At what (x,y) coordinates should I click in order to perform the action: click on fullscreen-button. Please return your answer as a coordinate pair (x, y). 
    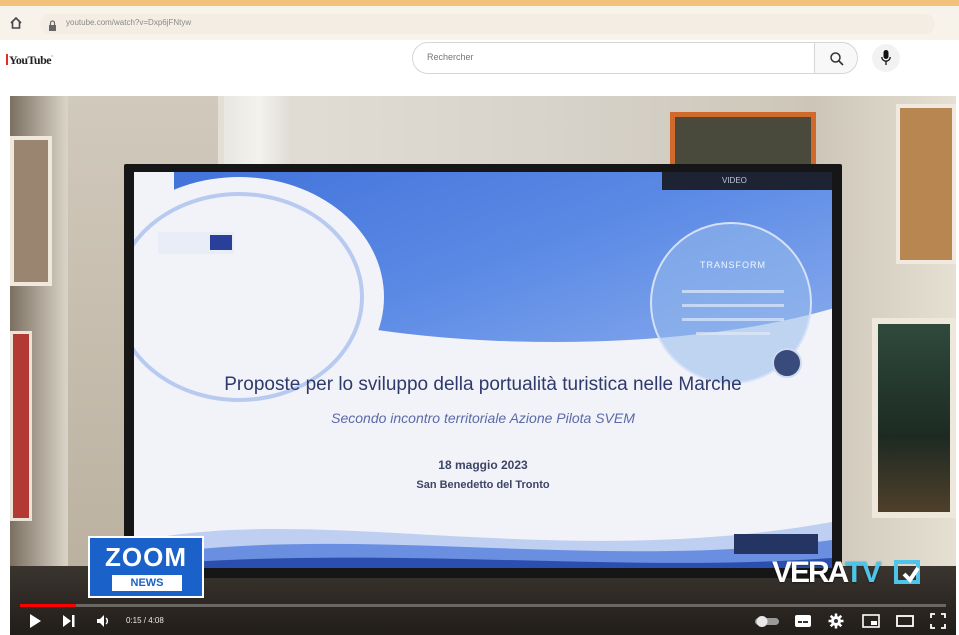
    Looking at the image, I should click on (938, 621).